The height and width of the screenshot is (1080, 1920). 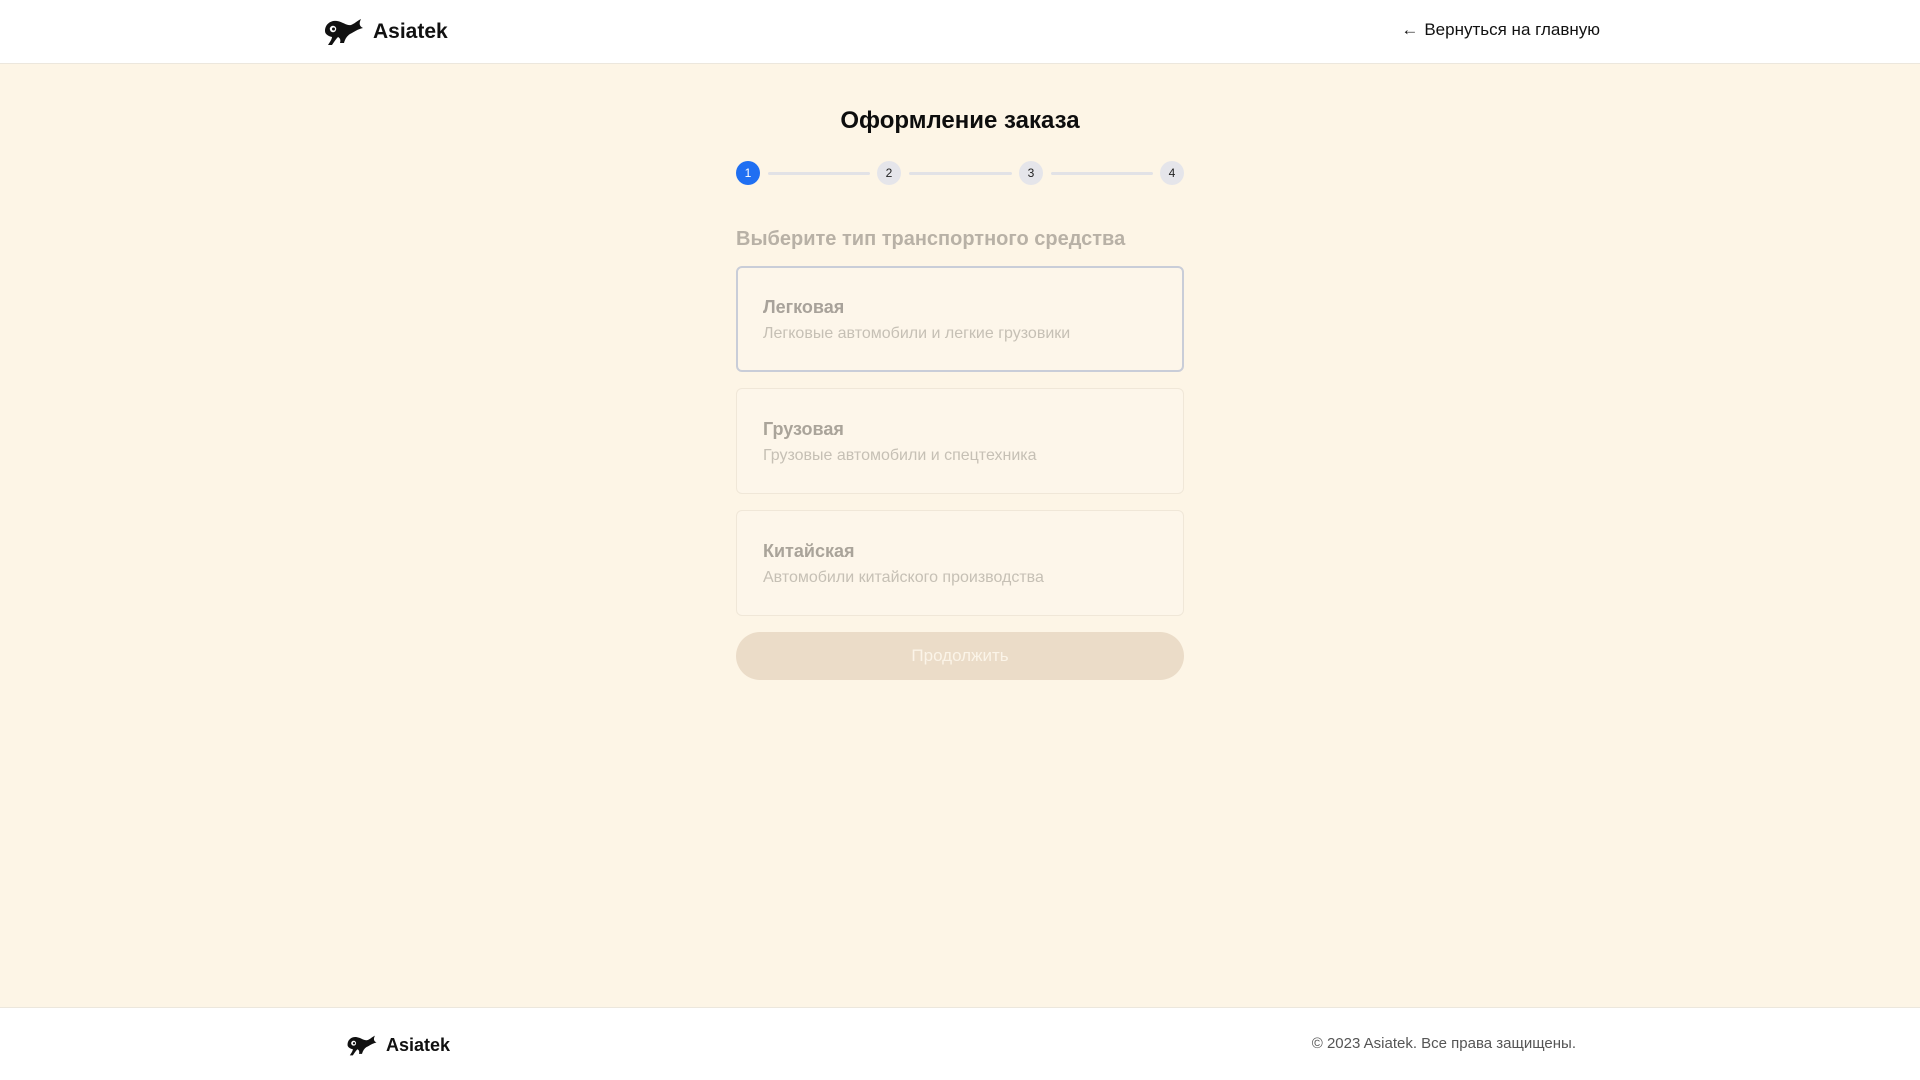 I want to click on option-description: Автомобили китайского производства, so click(x=903, y=577).